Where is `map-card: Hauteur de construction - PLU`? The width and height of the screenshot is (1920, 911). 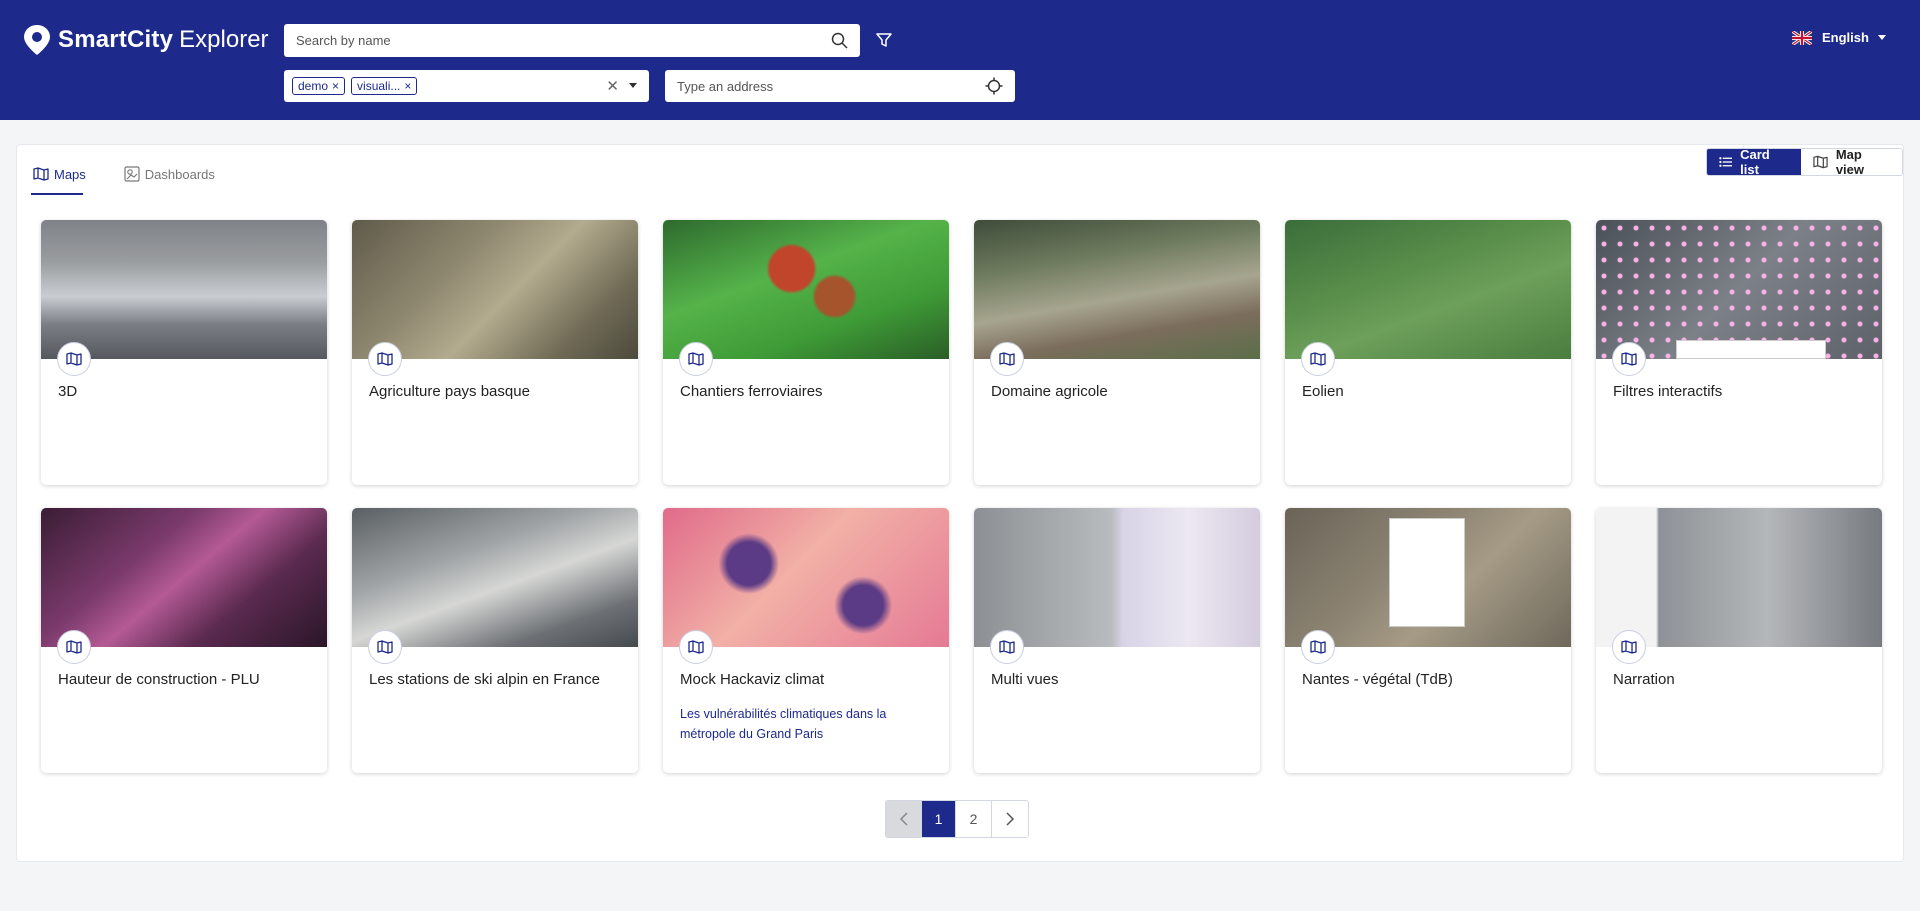 map-card: Hauteur de construction - PLU is located at coordinates (184, 640).